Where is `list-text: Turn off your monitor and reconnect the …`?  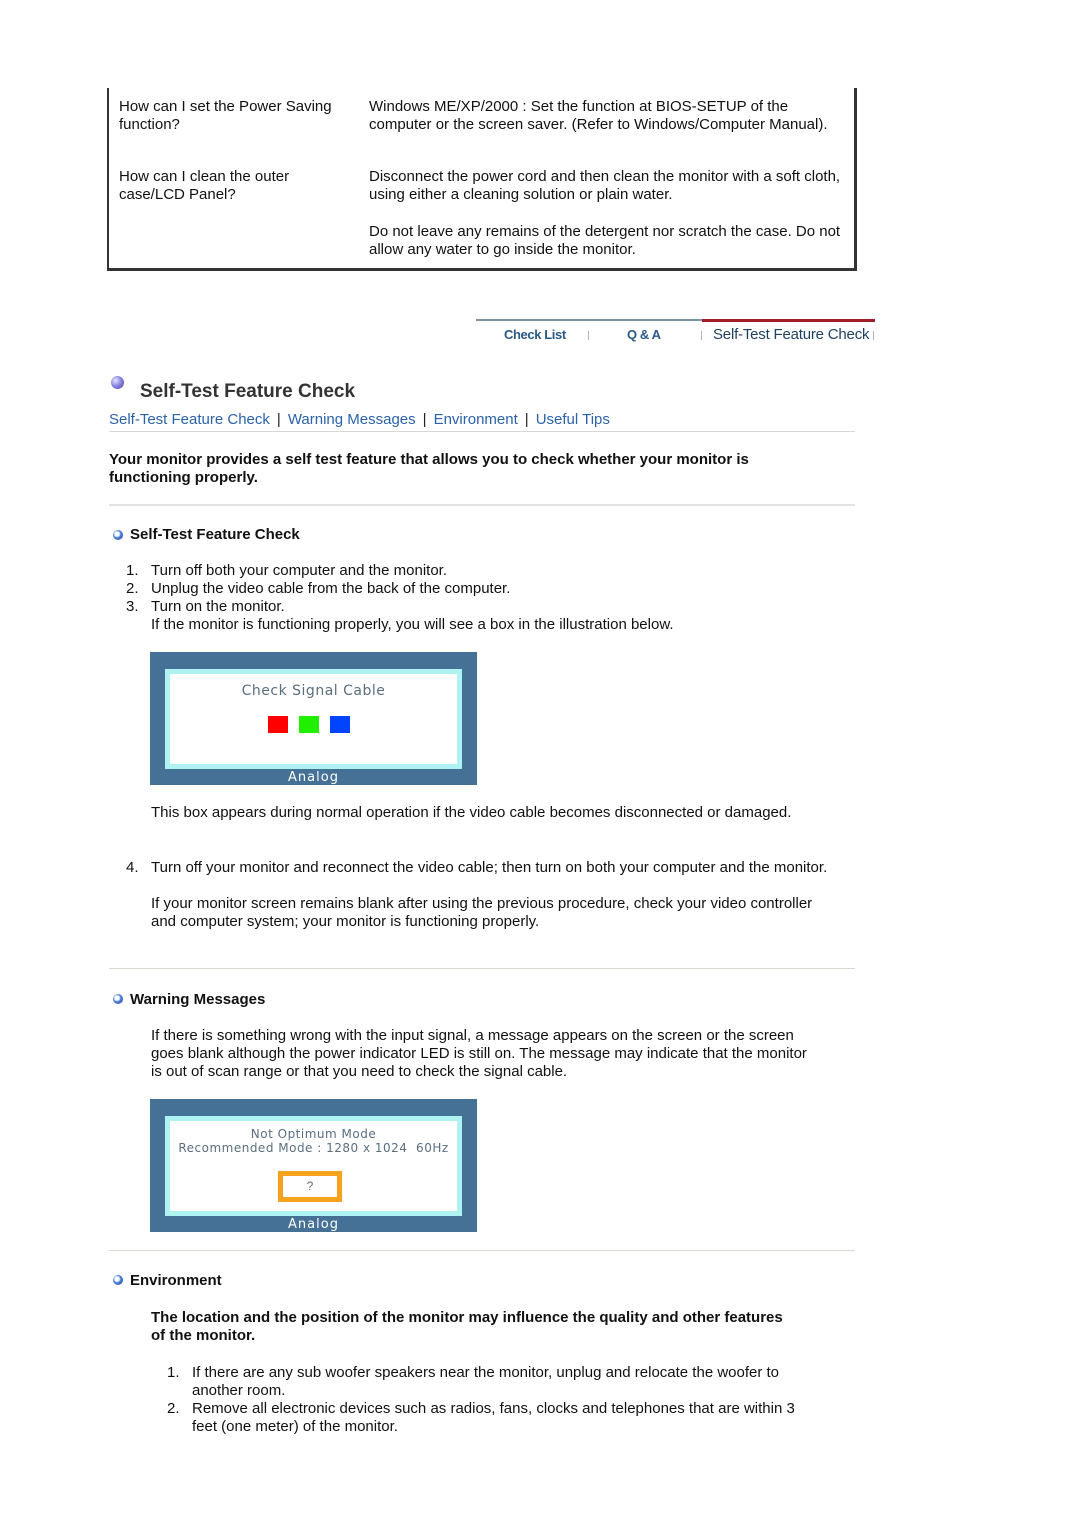 list-text: Turn off your monitor and reconnect the … is located at coordinates (489, 867).